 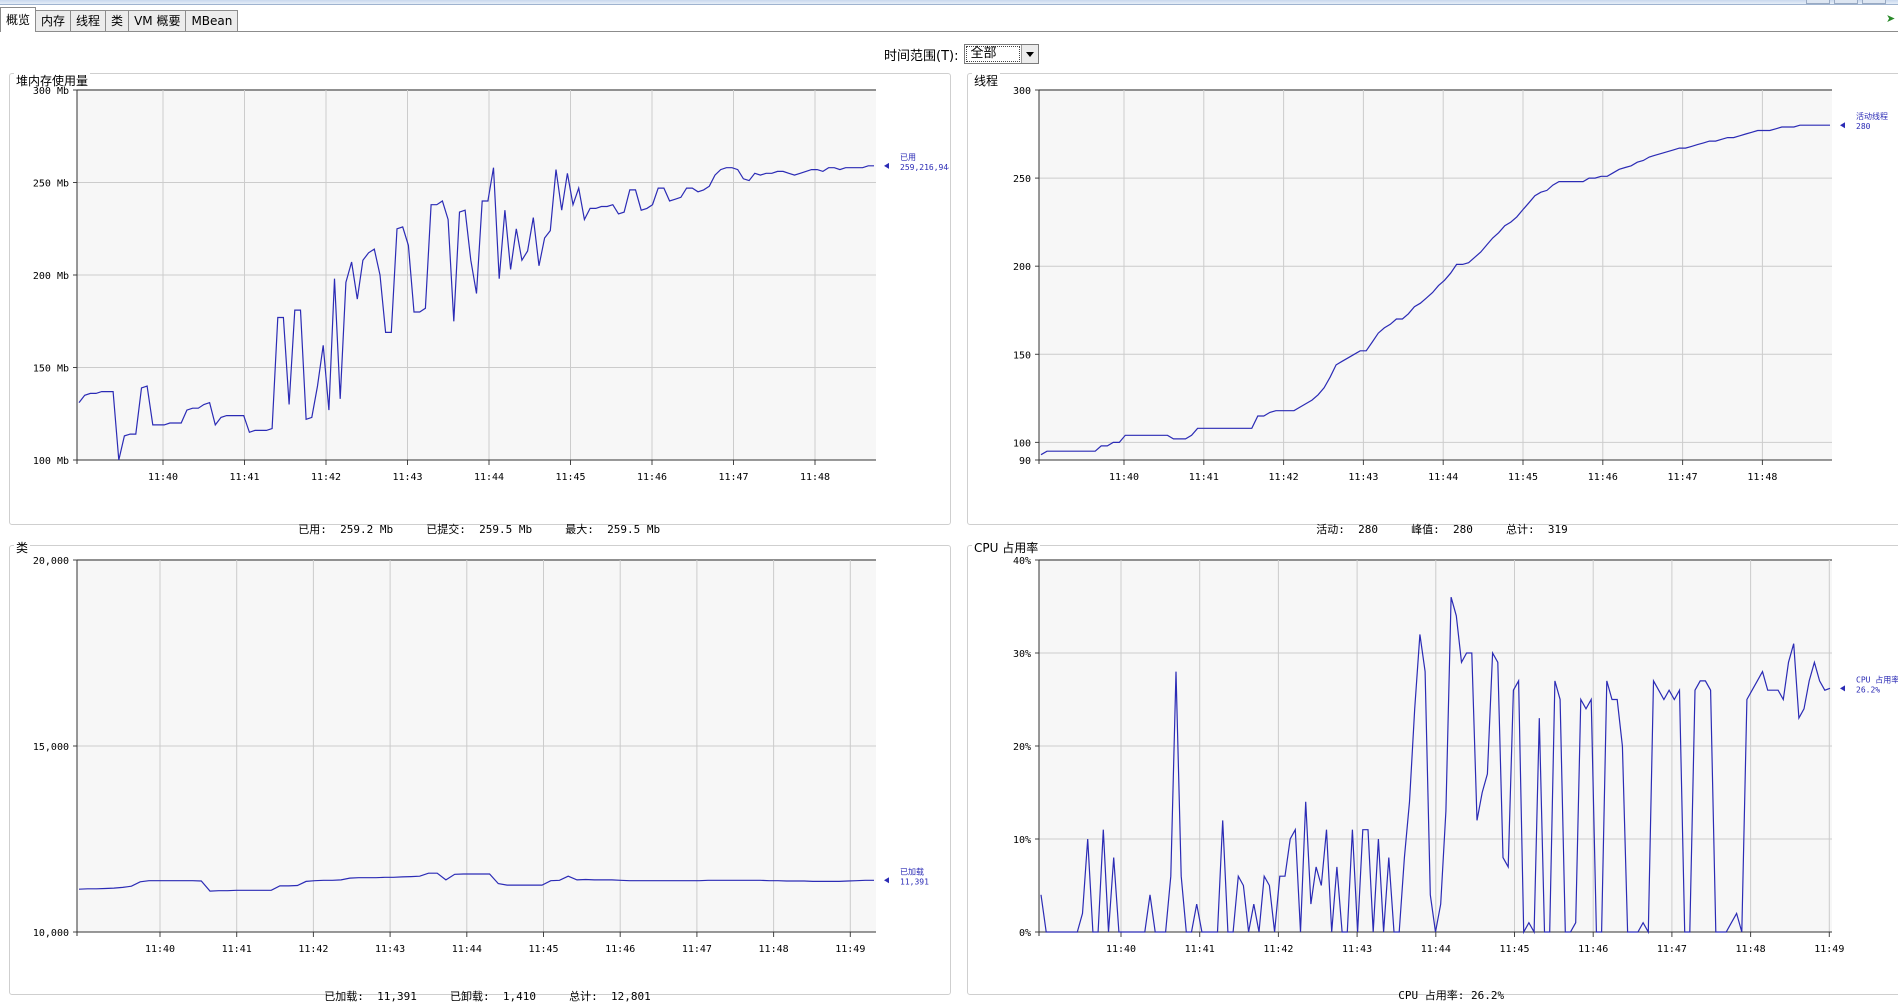 What do you see at coordinates (407, 477) in the screenshot?
I see `heap-xtick-label: 11:43` at bounding box center [407, 477].